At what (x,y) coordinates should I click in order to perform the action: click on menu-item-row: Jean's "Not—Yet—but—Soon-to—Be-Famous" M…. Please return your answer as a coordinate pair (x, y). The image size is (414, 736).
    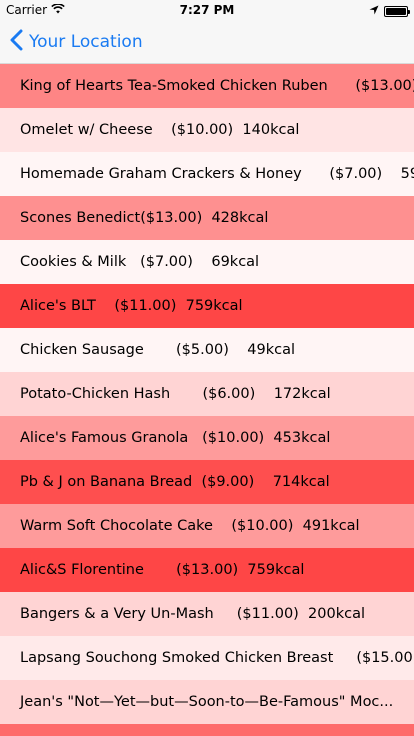
    Looking at the image, I should click on (207, 702).